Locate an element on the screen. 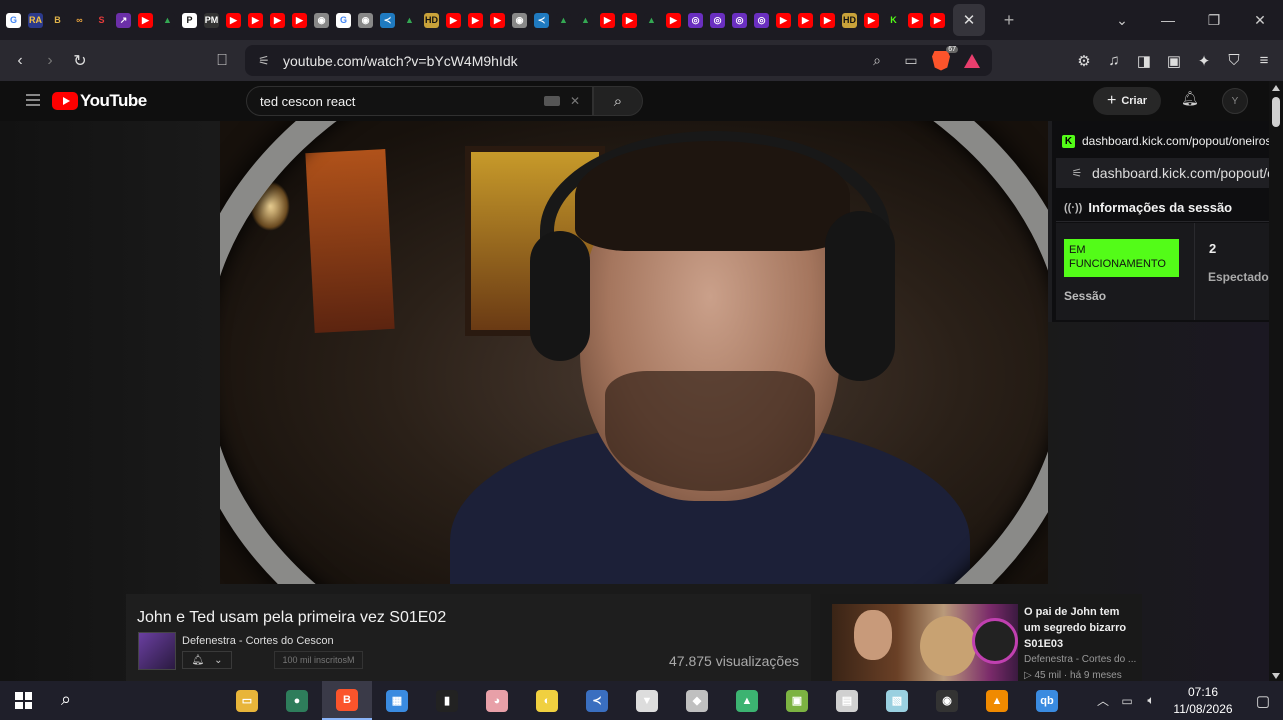 This screenshot has width=1283, height=720. leo-ai-icon: ✦ is located at coordinates (1204, 61).